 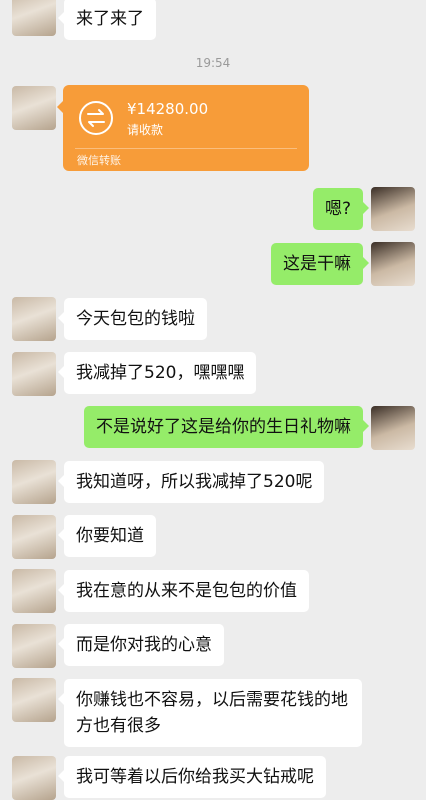 I want to click on transfer-amount: ¥14280.00, so click(x=168, y=109).